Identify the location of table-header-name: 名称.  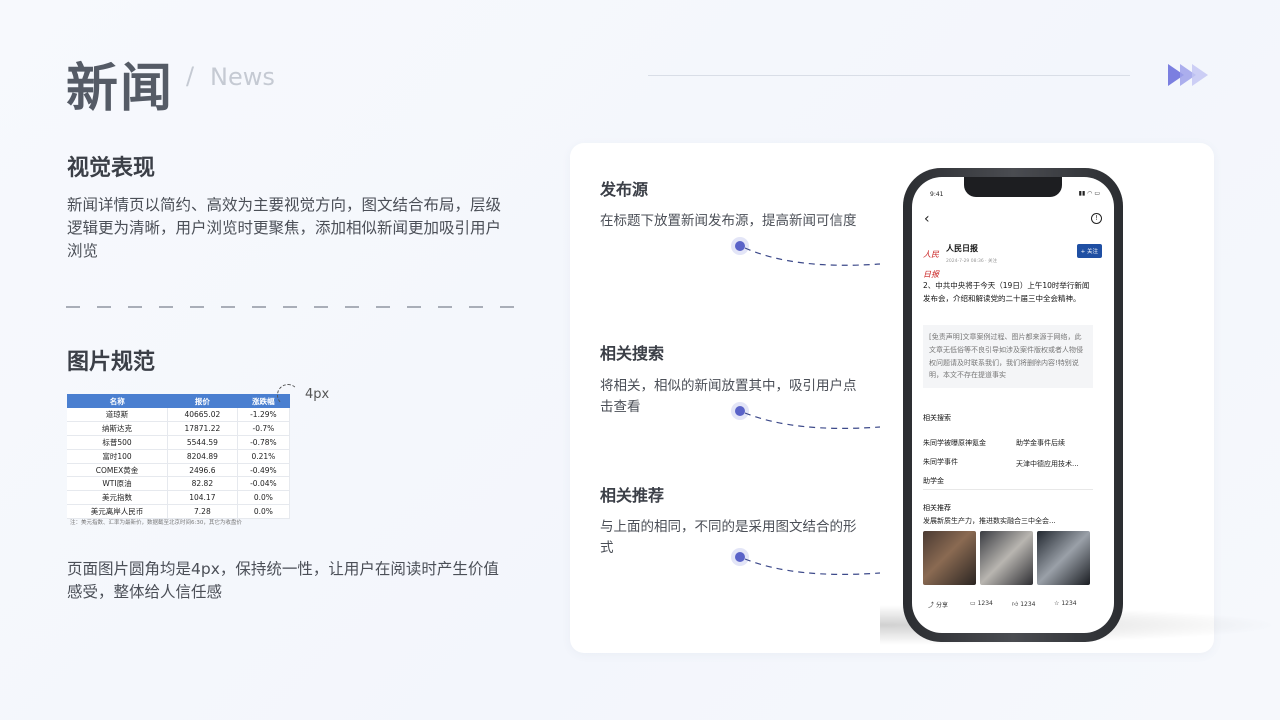
(117, 401).